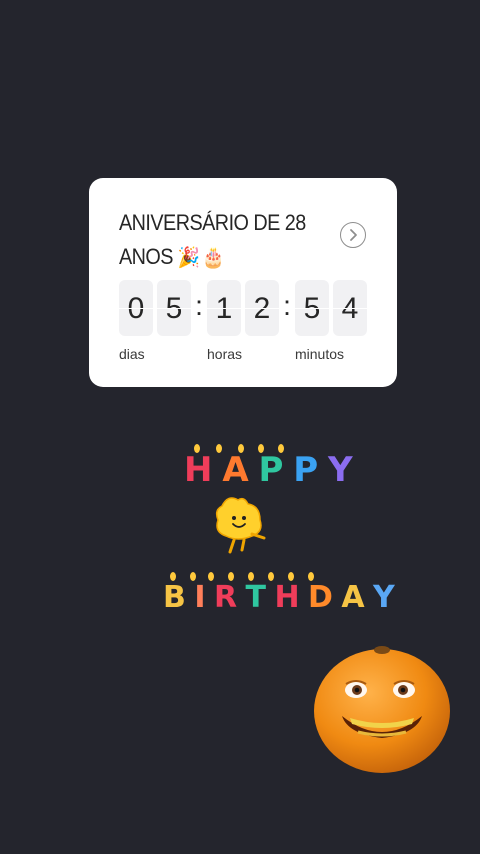 This screenshot has height=854, width=480. Describe the element at coordinates (212, 222) in the screenshot. I see `countdown-title-line1: ANIVERSÁRIO DE 28` at that location.